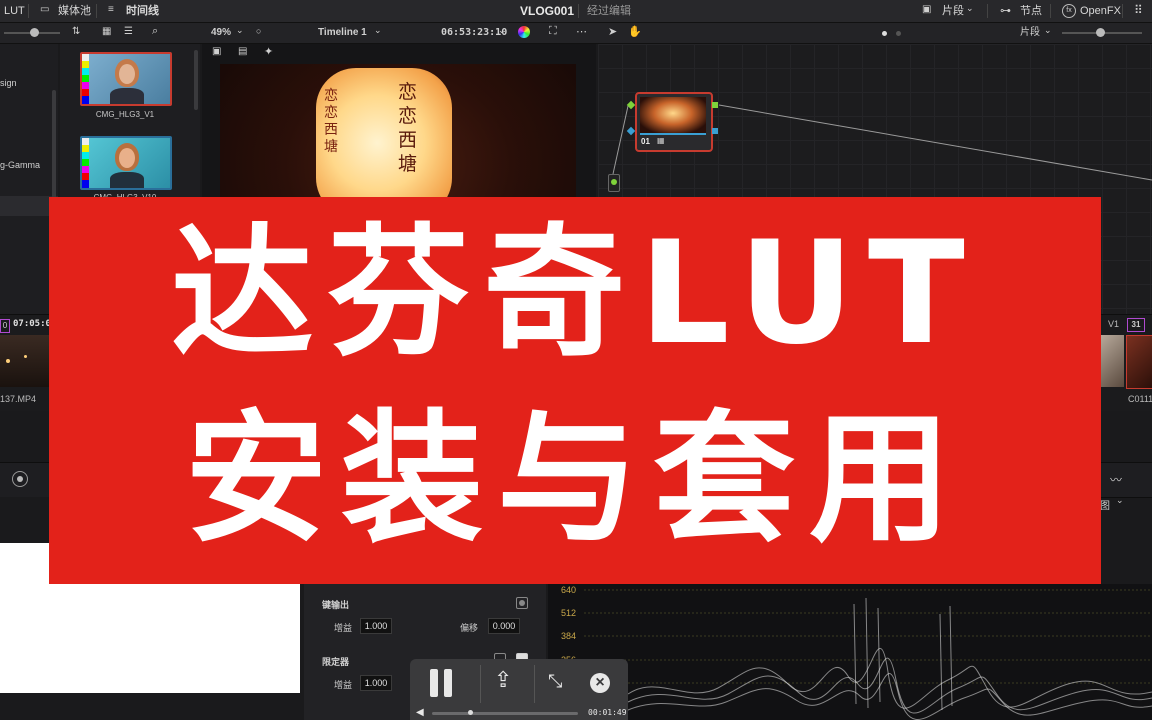 The image size is (1152, 720). What do you see at coordinates (376, 626) in the screenshot?
I see `gain-field: 1.000` at bounding box center [376, 626].